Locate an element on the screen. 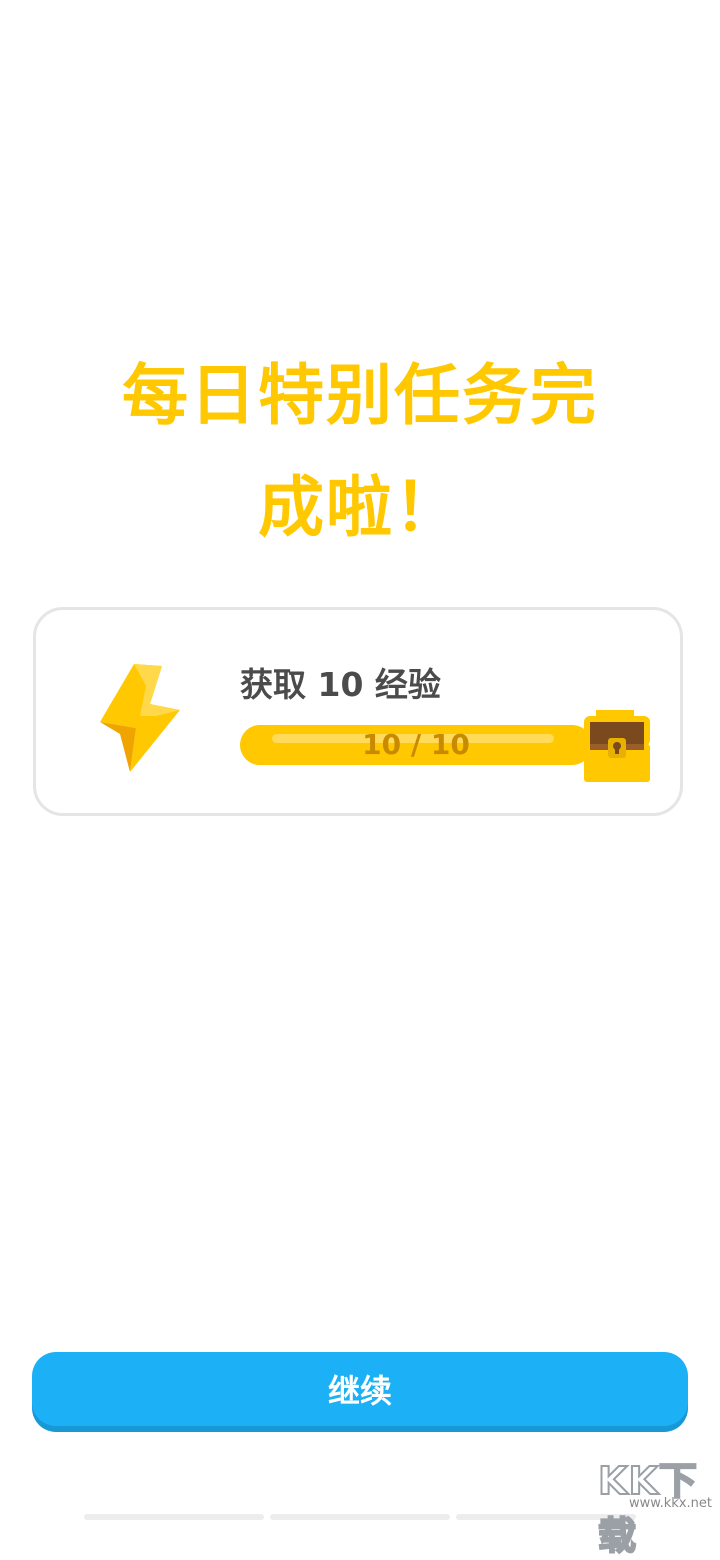 This screenshot has height=1560, width=720. progress-label: 10 / 10 is located at coordinates (416, 744).